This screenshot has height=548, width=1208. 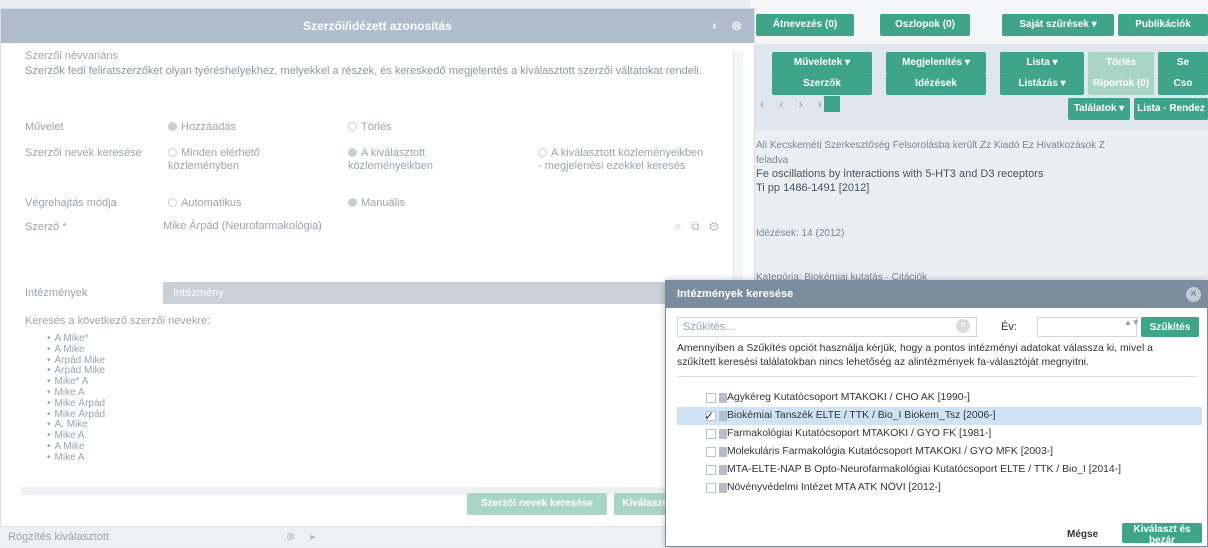 What do you see at coordinates (423, 226) in the screenshot?
I see `author-field: Mike Árpád (Neurofarmakológia)` at bounding box center [423, 226].